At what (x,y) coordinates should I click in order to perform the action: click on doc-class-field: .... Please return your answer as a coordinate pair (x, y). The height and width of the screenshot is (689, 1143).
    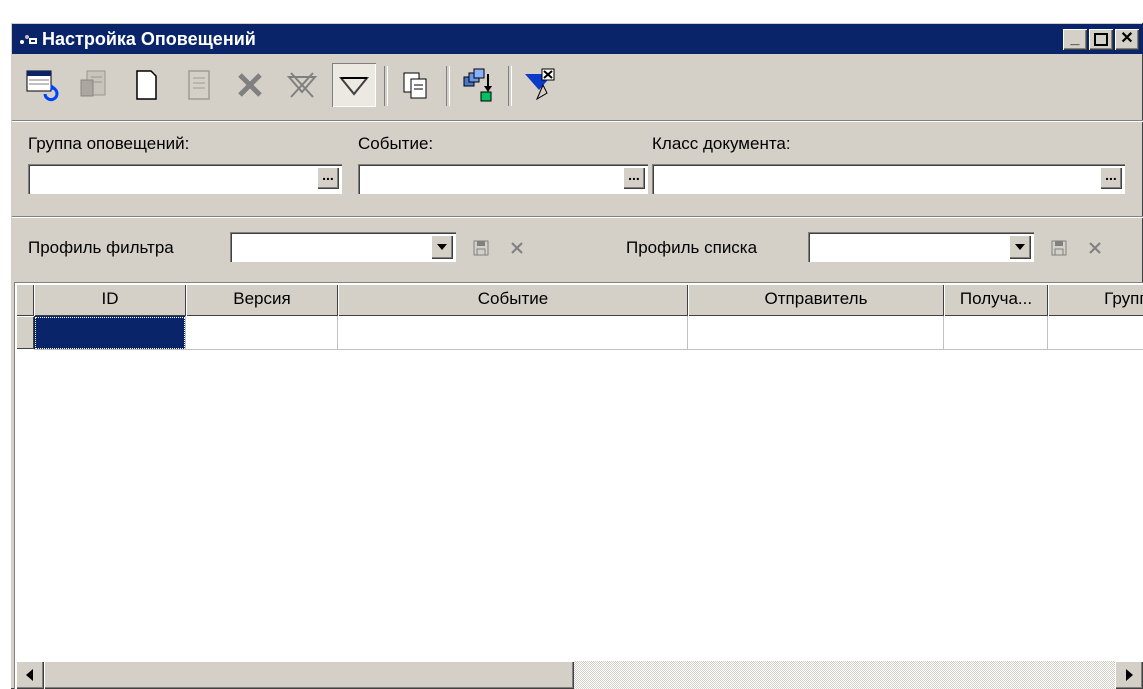
    Looking at the image, I should click on (888, 179).